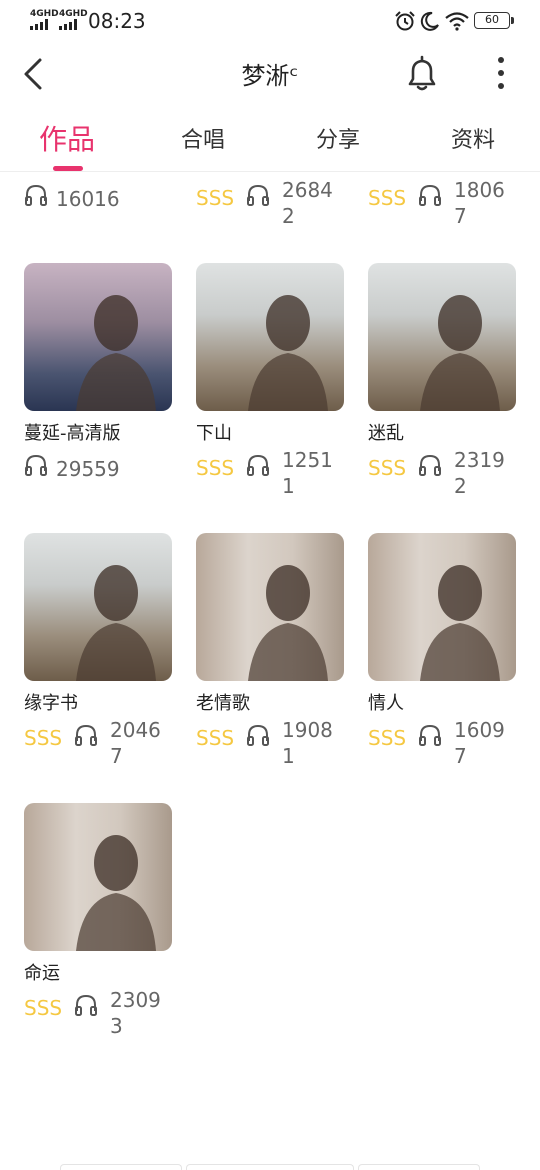 This screenshot has height=1170, width=540. I want to click on header: 梦淅ᶜ, so click(270, 74).